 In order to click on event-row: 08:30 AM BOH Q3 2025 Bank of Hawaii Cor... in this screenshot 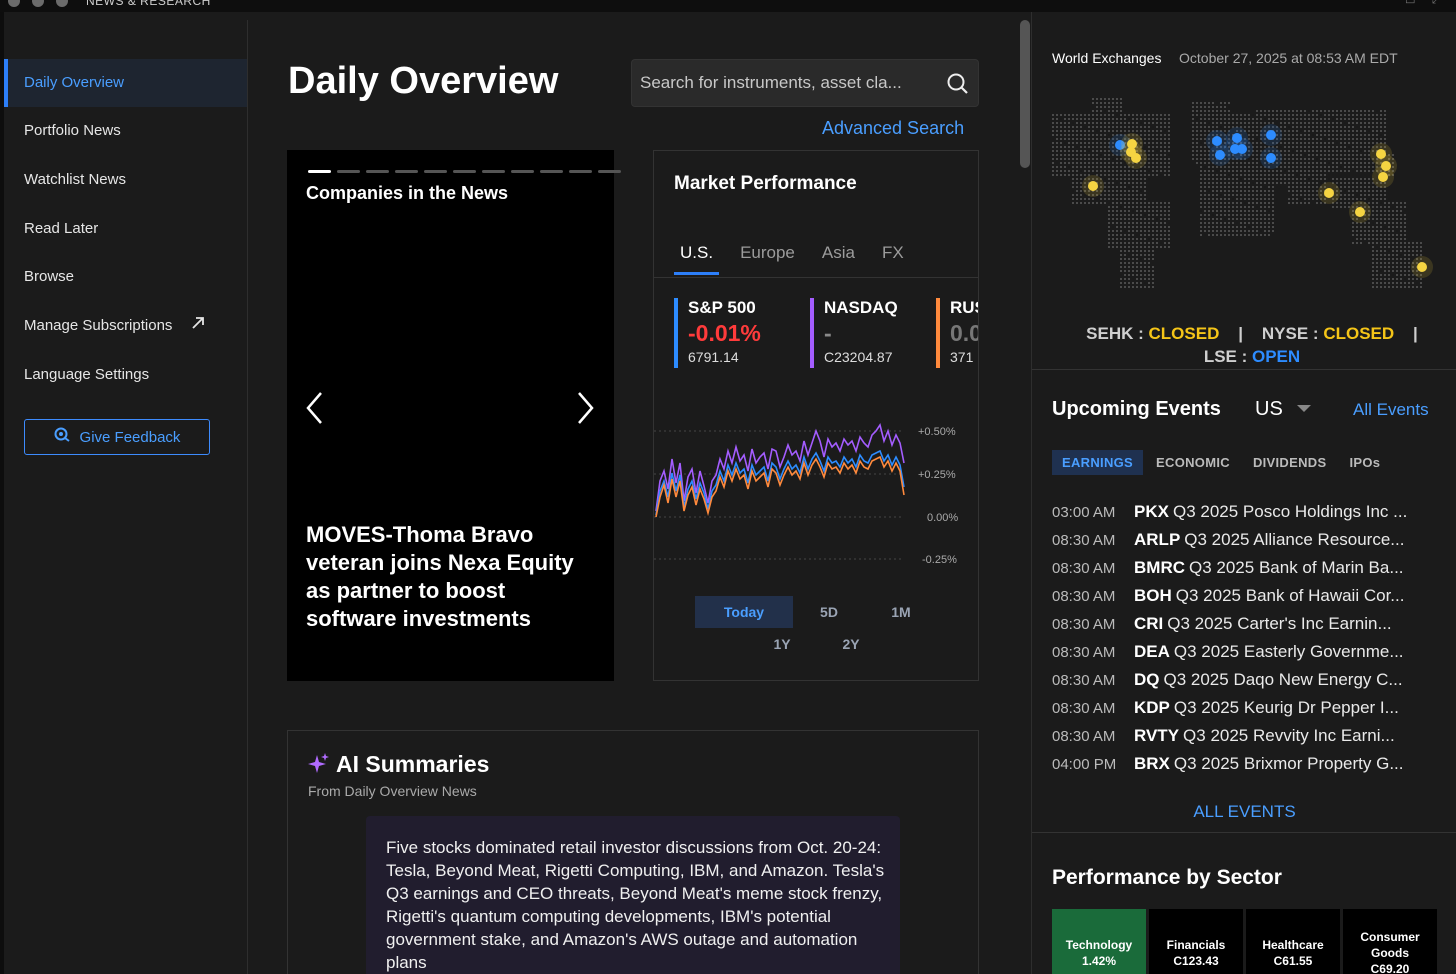, I will do `click(1252, 596)`.